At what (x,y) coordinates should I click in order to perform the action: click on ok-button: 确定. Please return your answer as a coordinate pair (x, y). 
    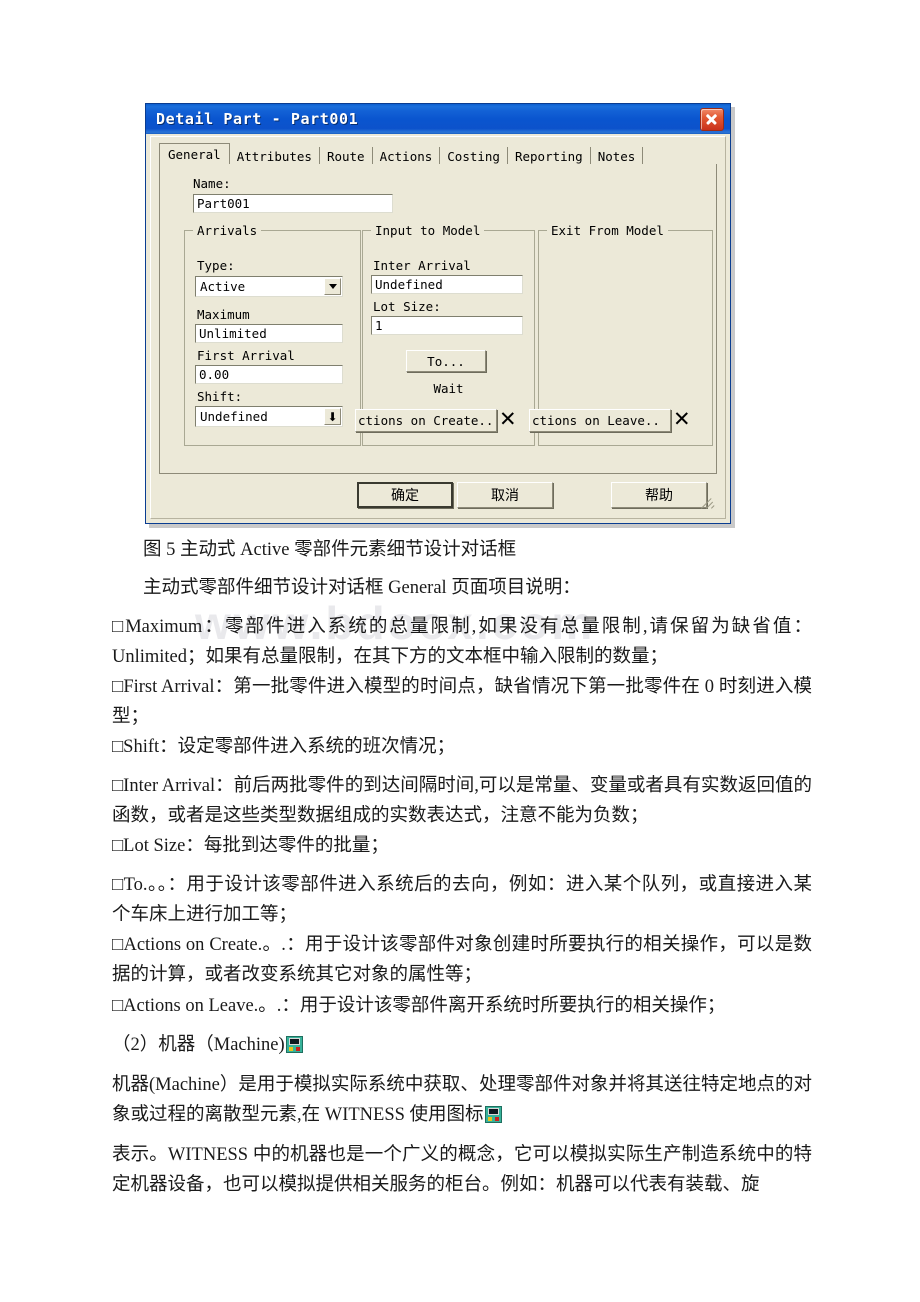
    Looking at the image, I should click on (405, 495).